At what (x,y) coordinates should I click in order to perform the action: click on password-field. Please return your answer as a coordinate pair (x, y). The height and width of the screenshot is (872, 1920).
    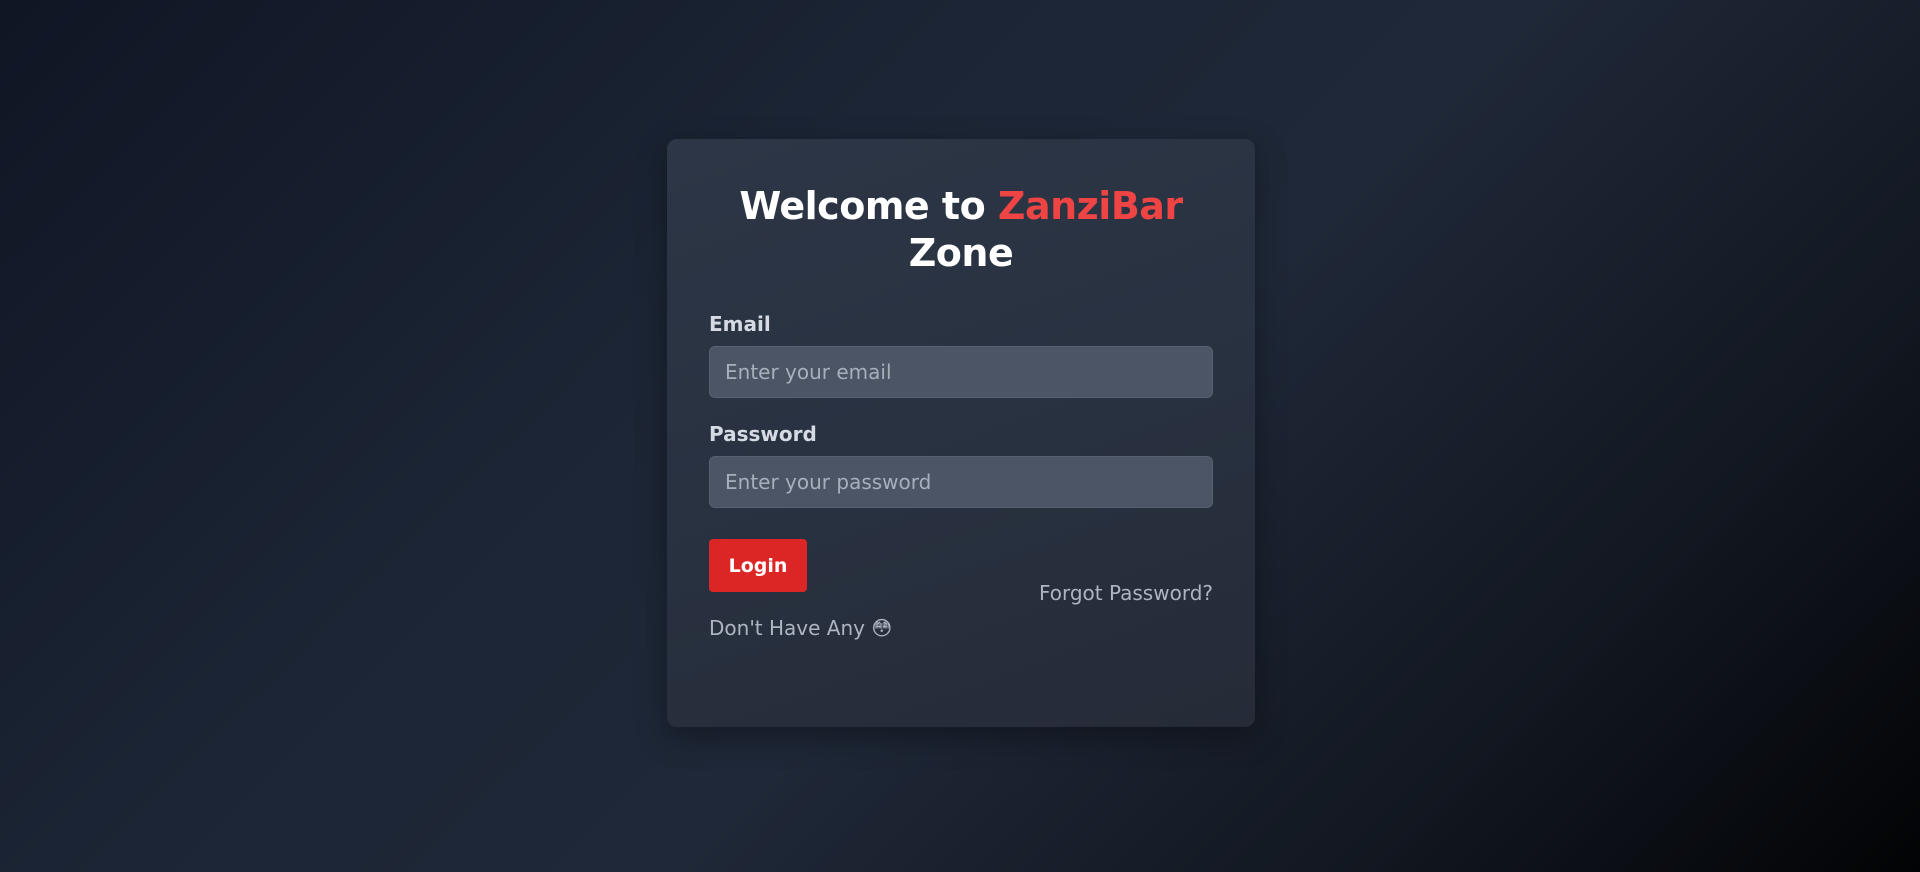
    Looking at the image, I should click on (961, 482).